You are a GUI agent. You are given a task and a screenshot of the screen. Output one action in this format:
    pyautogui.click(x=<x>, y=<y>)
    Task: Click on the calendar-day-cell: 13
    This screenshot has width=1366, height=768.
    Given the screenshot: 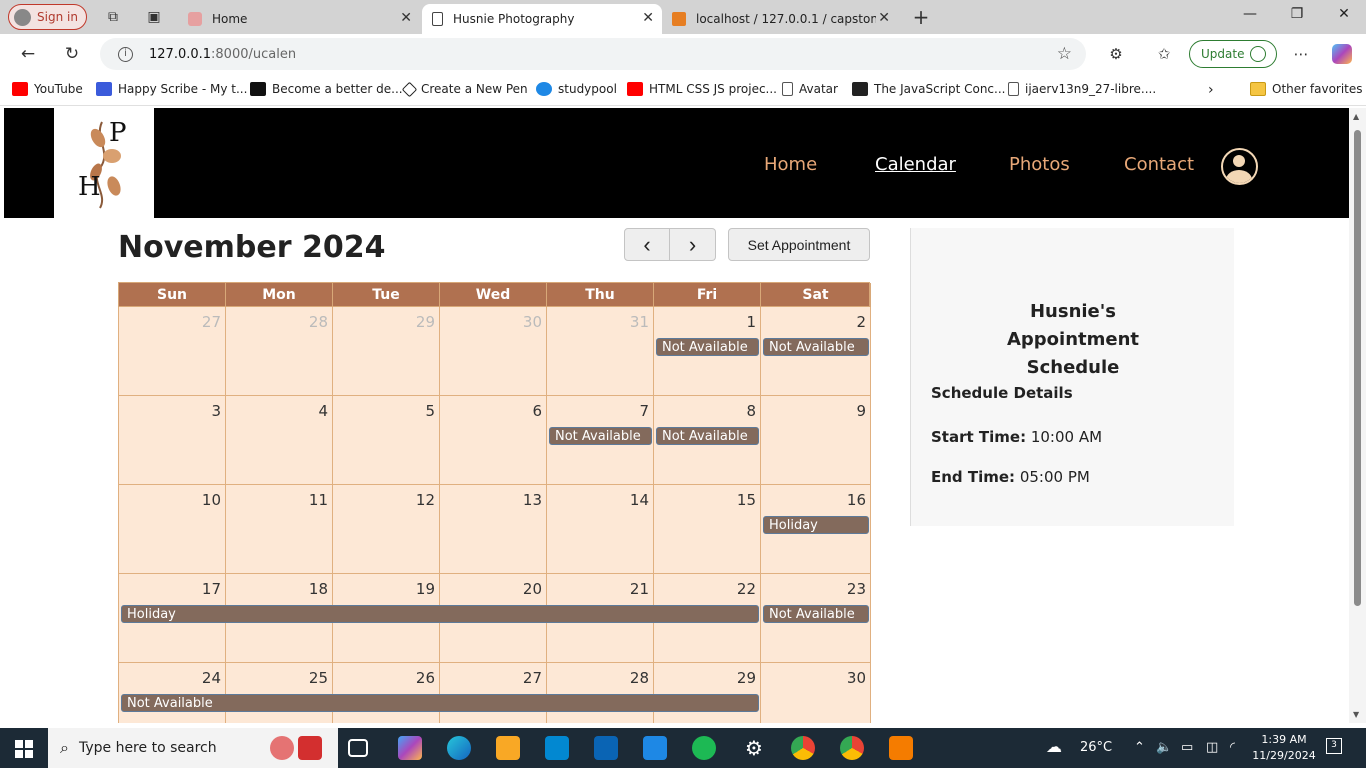 What is the action you would take?
    pyautogui.click(x=493, y=529)
    